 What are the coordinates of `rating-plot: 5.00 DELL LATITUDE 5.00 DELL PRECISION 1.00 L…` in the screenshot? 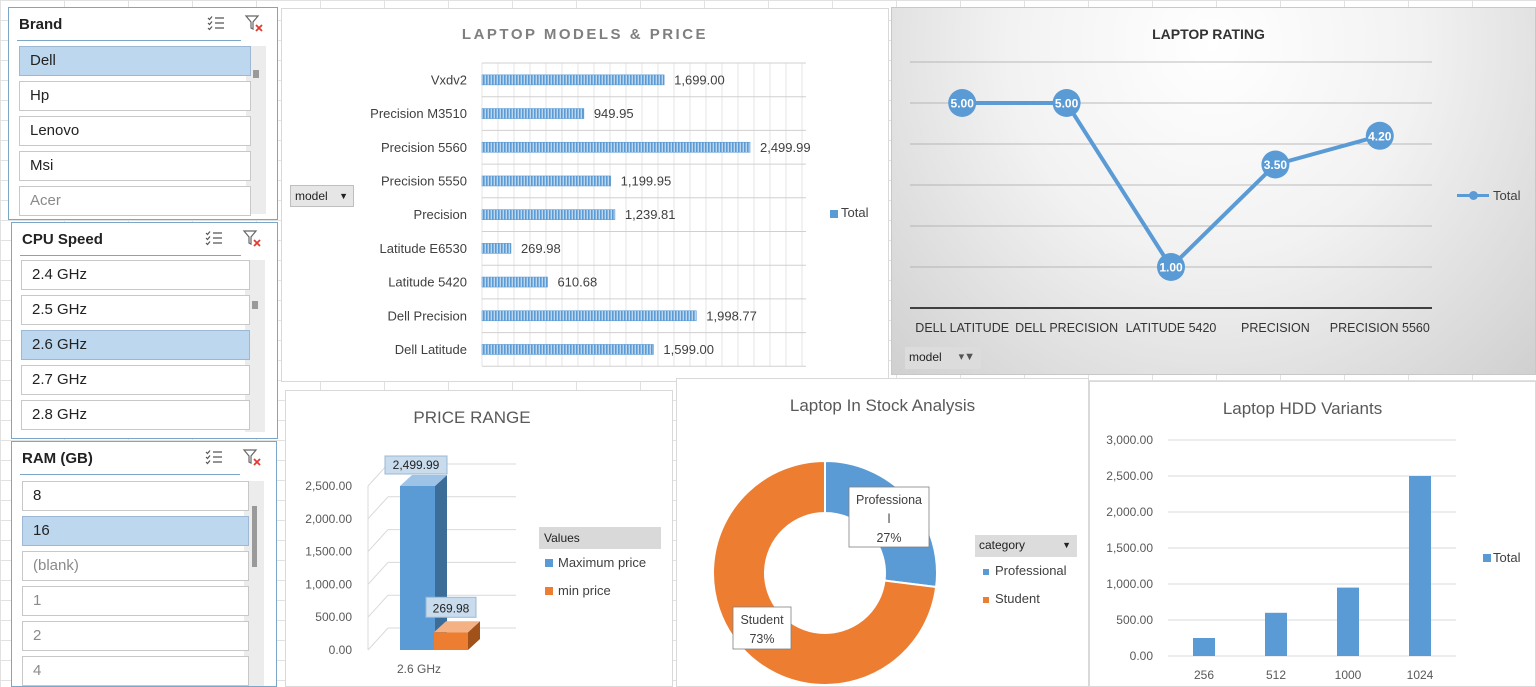 It's located at (1171, 198).